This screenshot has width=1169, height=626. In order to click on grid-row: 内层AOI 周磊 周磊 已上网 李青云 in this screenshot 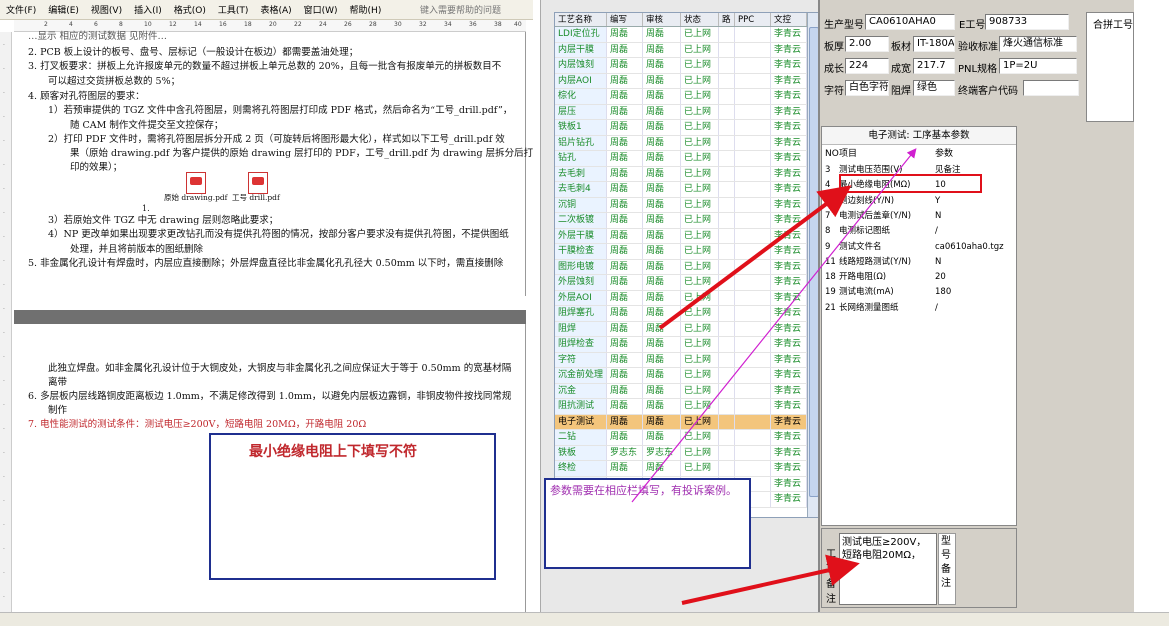, I will do `click(681, 81)`.